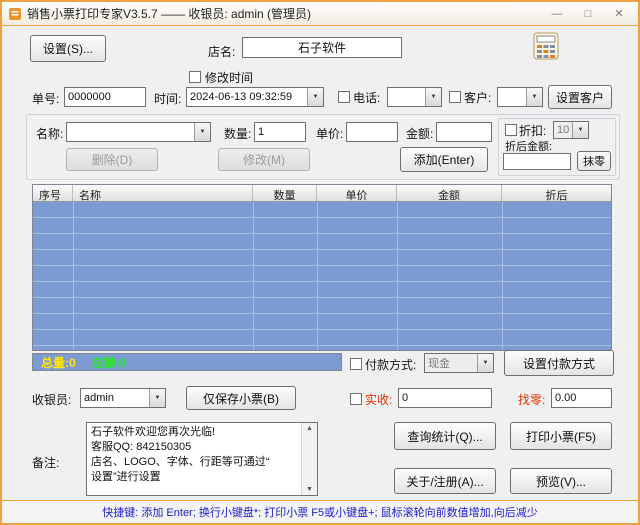  I want to click on remarks-scrollbar: ▲ ▼, so click(309, 459).